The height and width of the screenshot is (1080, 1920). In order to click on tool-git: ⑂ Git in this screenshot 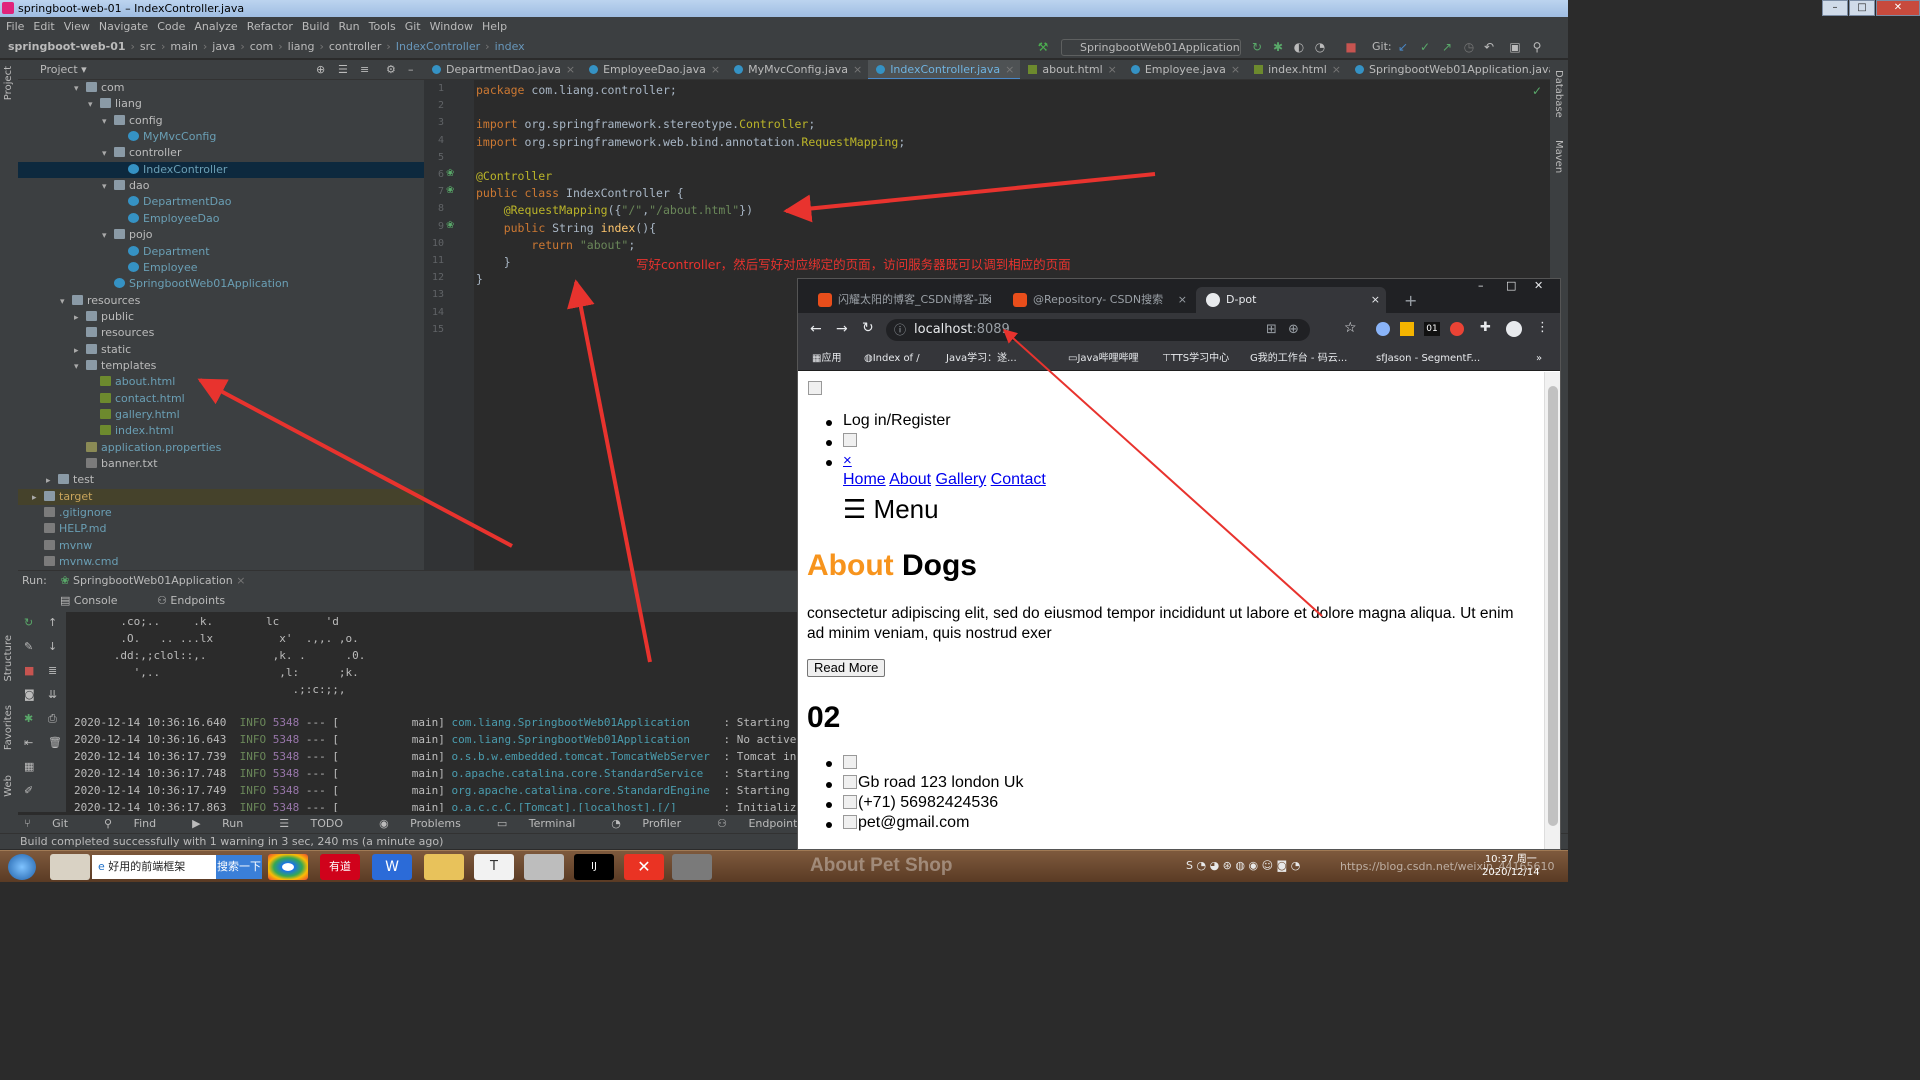, I will do `click(55, 823)`.